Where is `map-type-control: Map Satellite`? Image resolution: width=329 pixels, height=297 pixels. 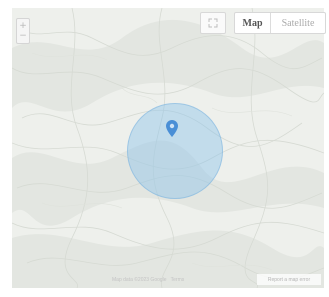 map-type-control: Map Satellite is located at coordinates (280, 23).